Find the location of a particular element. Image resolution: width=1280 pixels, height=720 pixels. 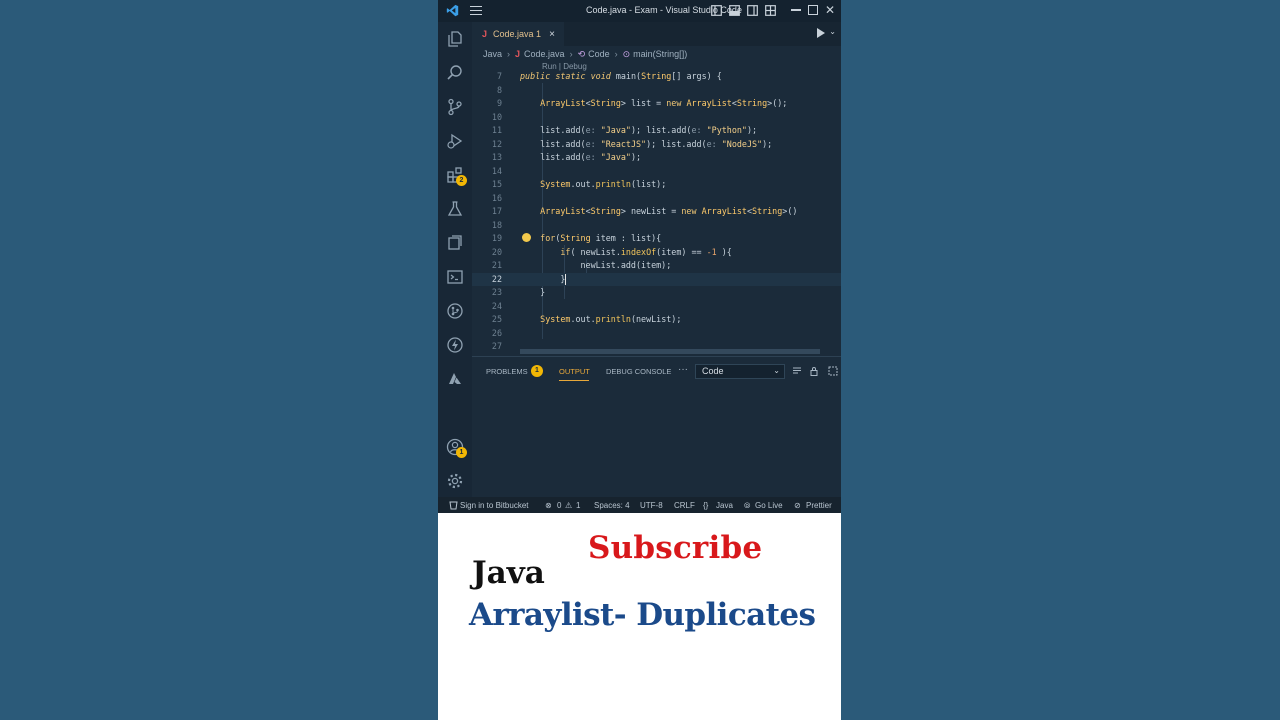

code-line: 20 if( newList.indexOf(item) == -1 ){ is located at coordinates (656, 253).